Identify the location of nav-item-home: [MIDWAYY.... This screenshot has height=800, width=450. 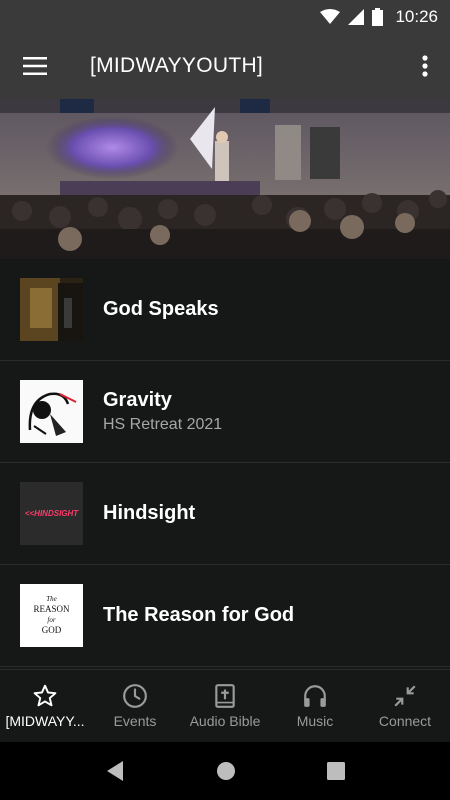
(45, 706).